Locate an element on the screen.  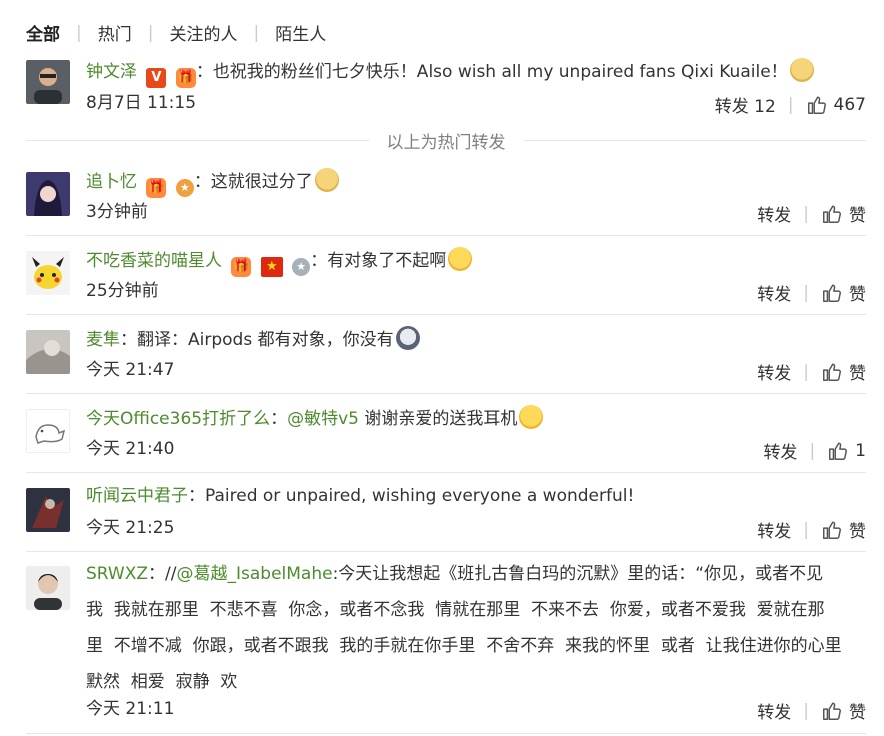
username: 麦隼 is located at coordinates (103, 340).